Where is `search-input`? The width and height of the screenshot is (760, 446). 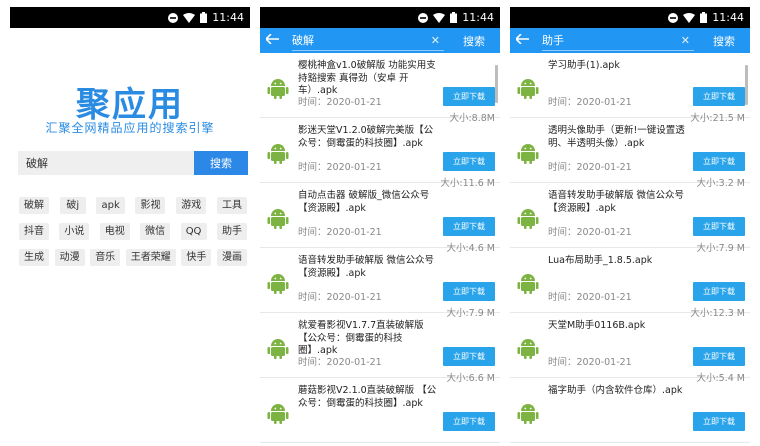
search-input is located at coordinates (106, 163).